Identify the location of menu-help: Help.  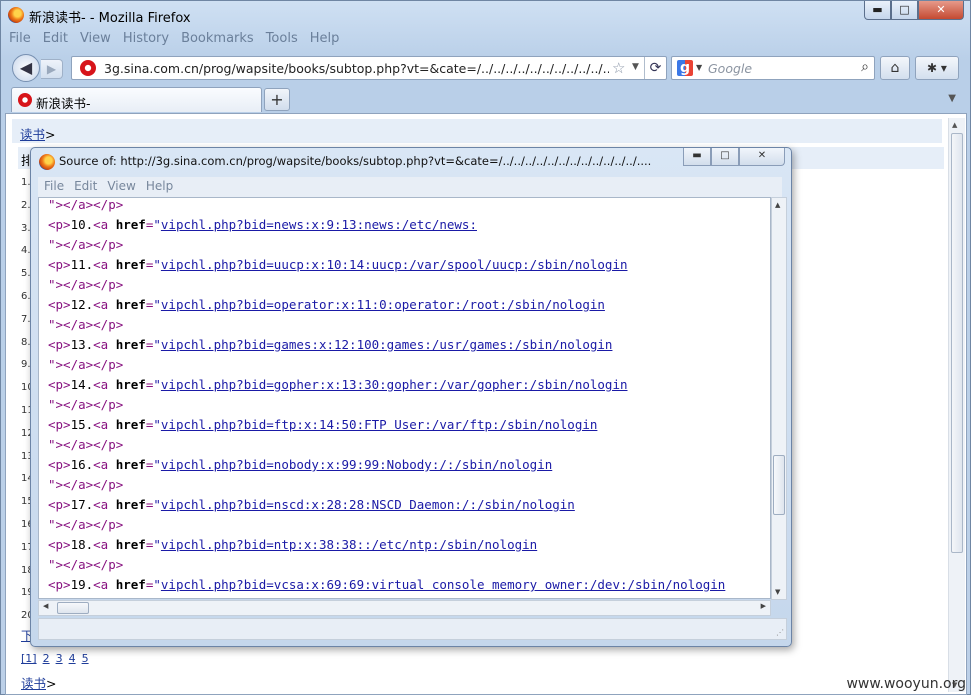
(325, 41).